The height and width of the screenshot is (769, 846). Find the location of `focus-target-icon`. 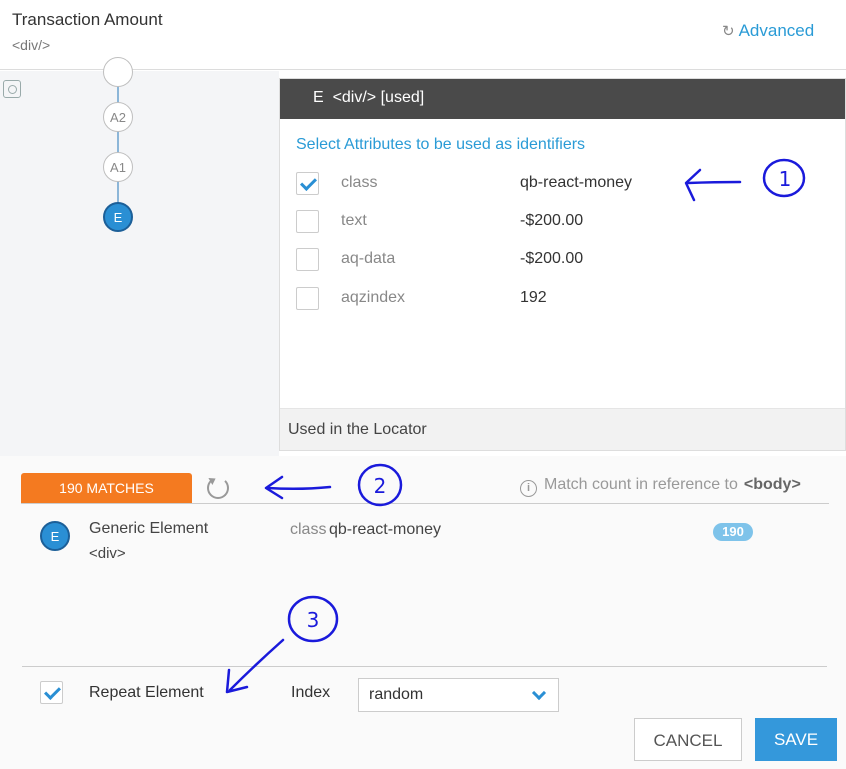

focus-target-icon is located at coordinates (12, 89).